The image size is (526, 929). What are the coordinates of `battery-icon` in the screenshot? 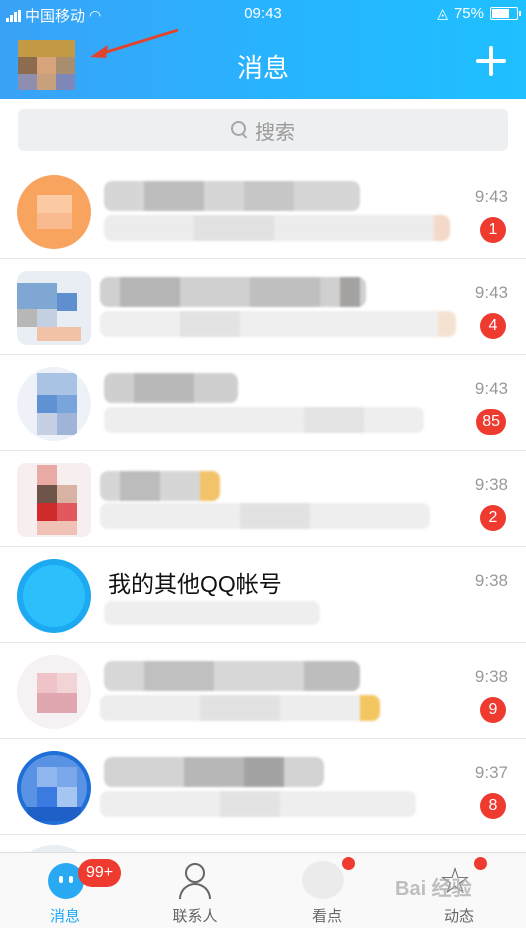 It's located at (505, 13).